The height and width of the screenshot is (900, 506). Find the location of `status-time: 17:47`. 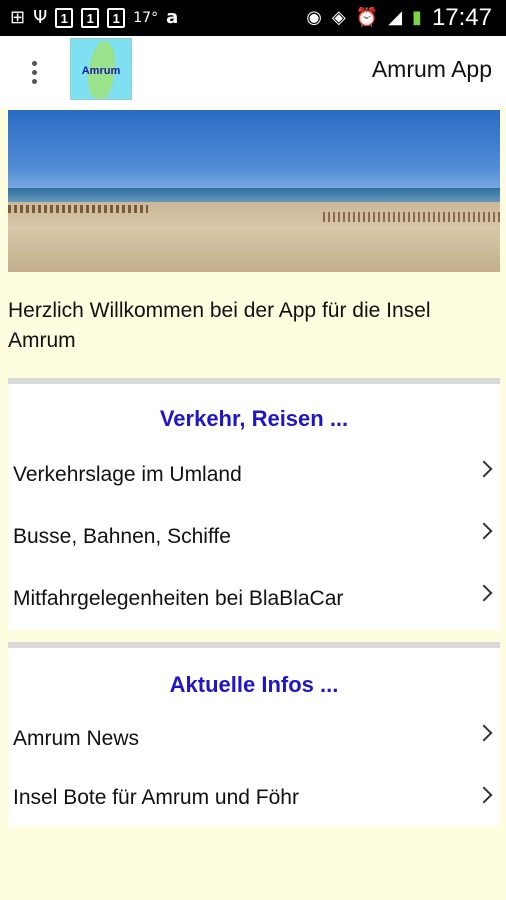

status-time: 17:47 is located at coordinates (461, 17).